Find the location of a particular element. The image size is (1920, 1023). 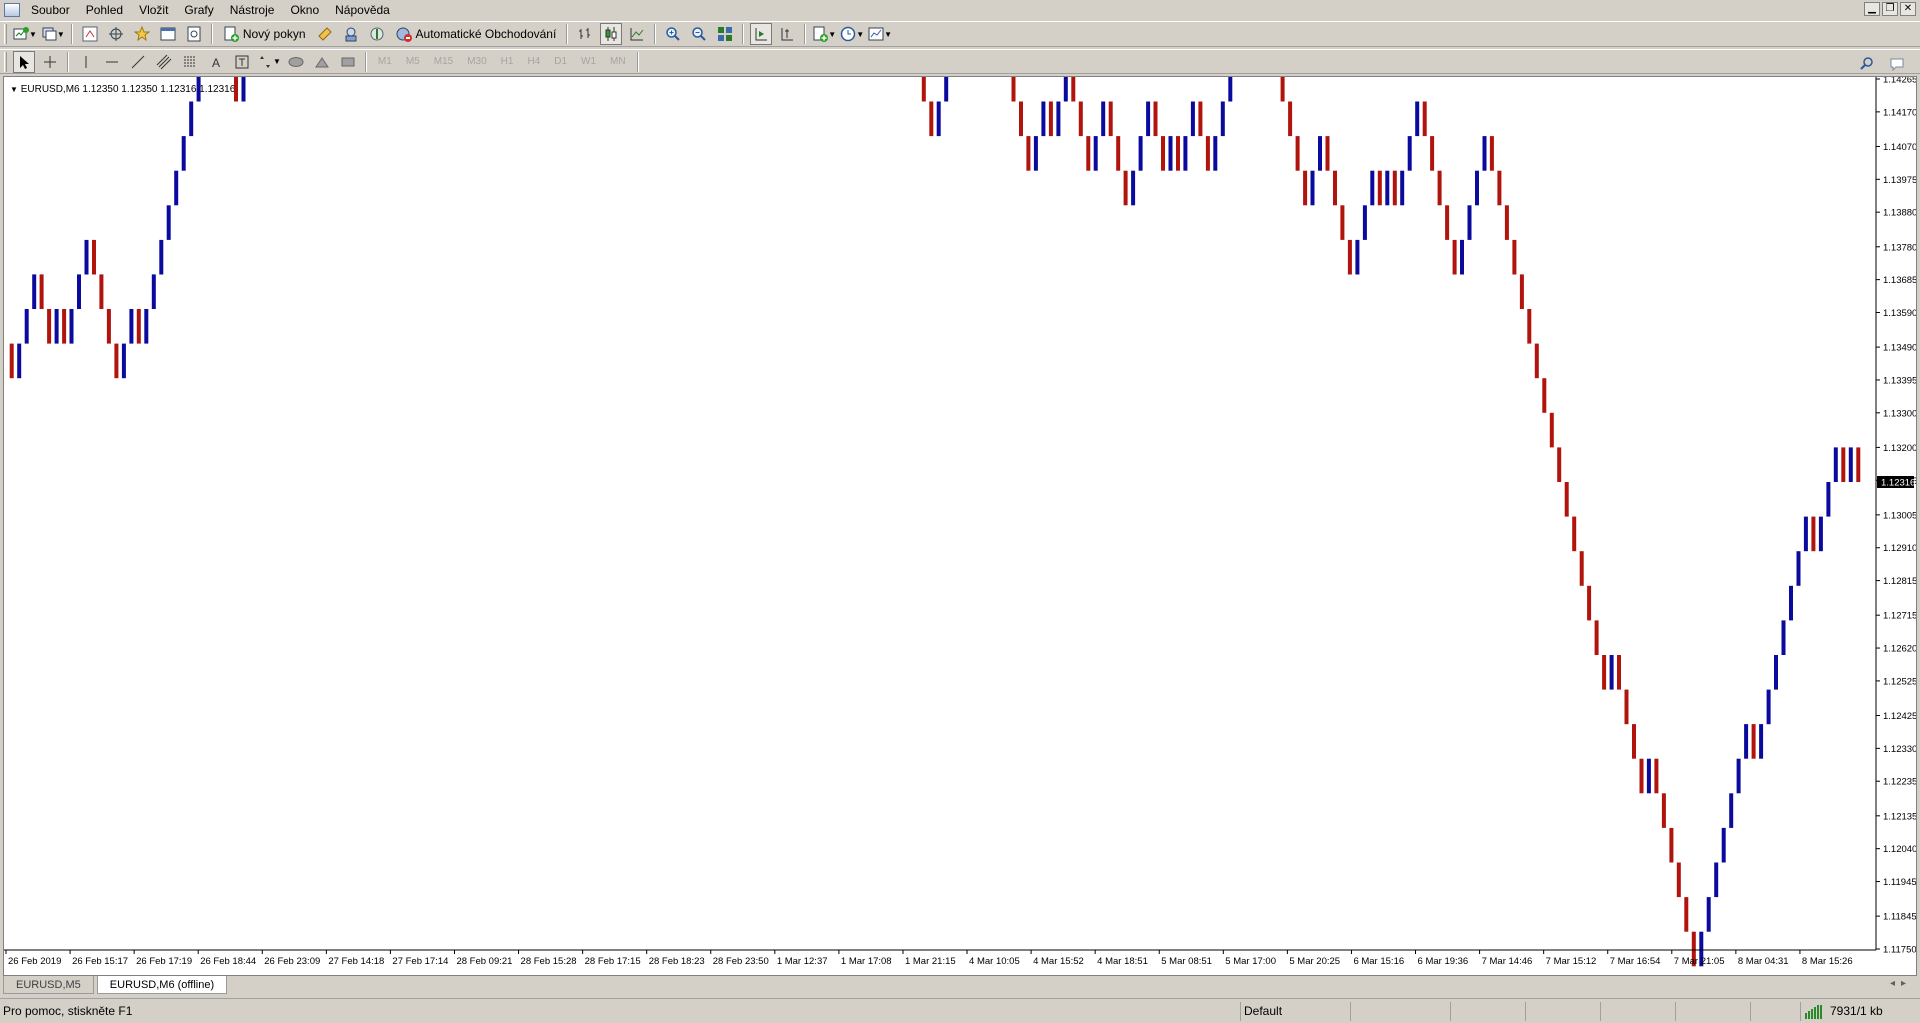

auto-scroll-button is located at coordinates (761, 34).